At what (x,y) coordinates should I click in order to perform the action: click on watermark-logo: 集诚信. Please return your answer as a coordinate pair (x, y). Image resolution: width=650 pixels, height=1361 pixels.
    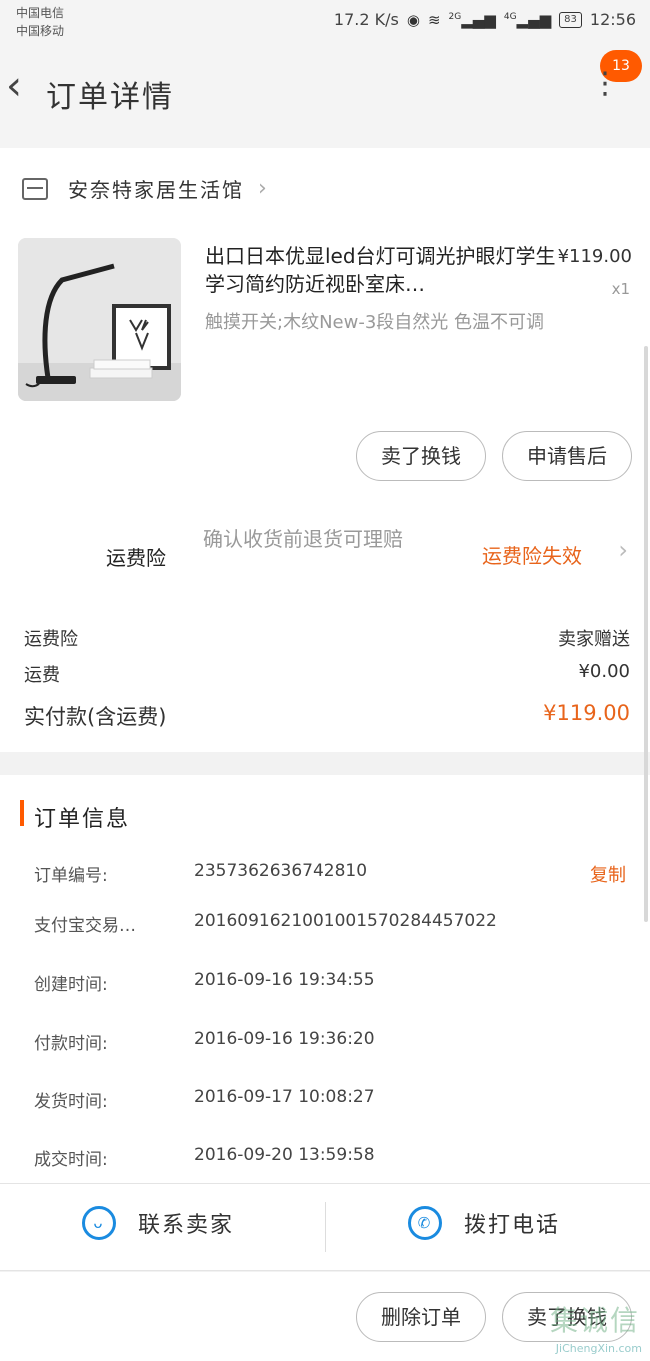
    Looking at the image, I should click on (594, 1320).